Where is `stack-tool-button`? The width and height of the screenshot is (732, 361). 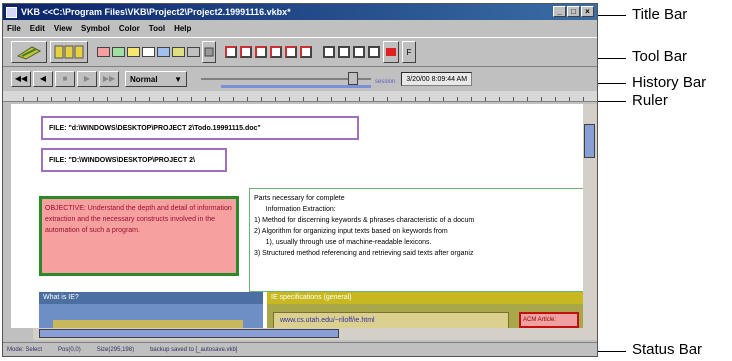
stack-tool-button is located at coordinates (69, 52).